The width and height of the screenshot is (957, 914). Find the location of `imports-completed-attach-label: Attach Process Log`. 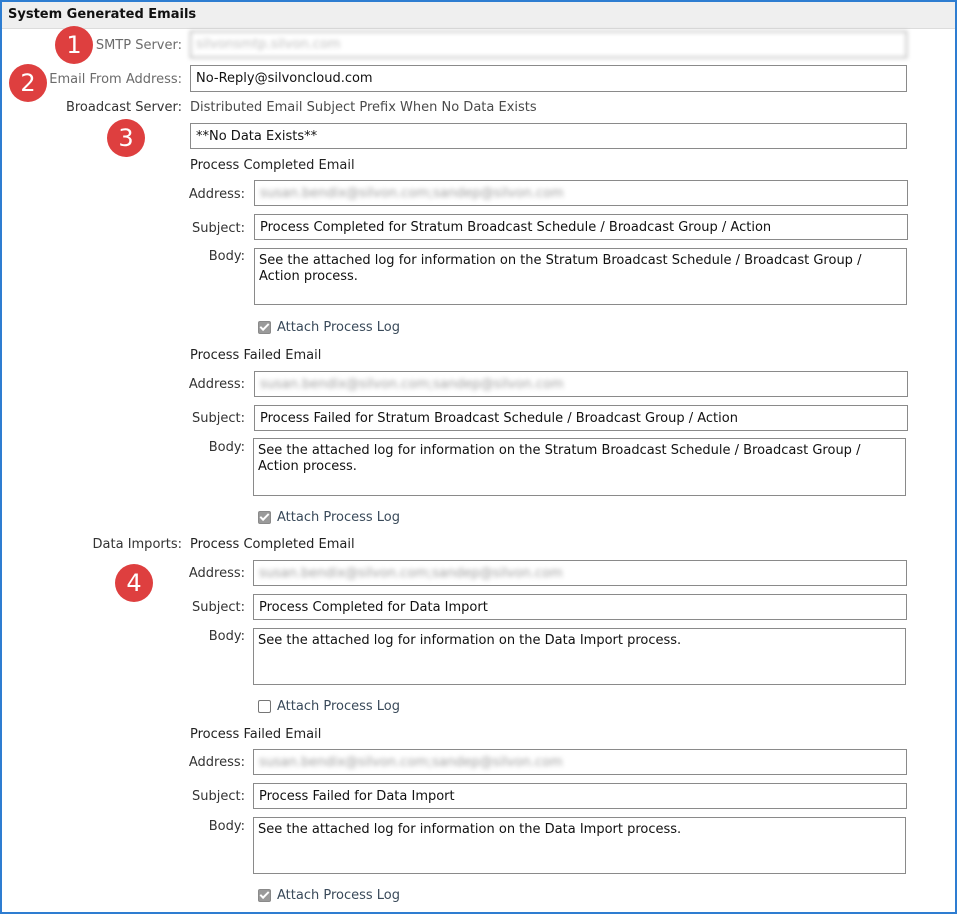

imports-completed-attach-label: Attach Process Log is located at coordinates (339, 706).